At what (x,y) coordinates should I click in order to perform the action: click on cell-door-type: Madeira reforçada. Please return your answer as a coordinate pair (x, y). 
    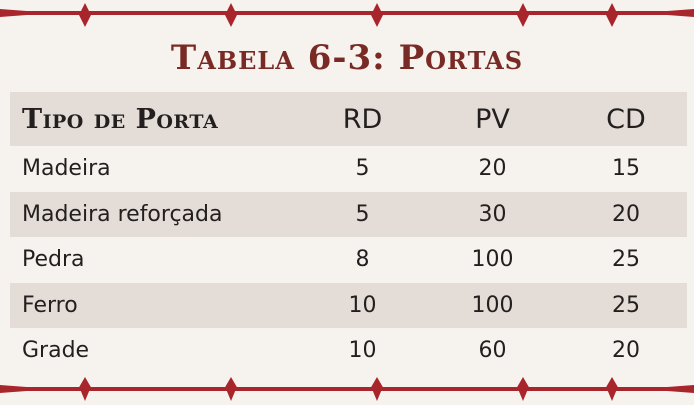
    Looking at the image, I should click on (122, 214).